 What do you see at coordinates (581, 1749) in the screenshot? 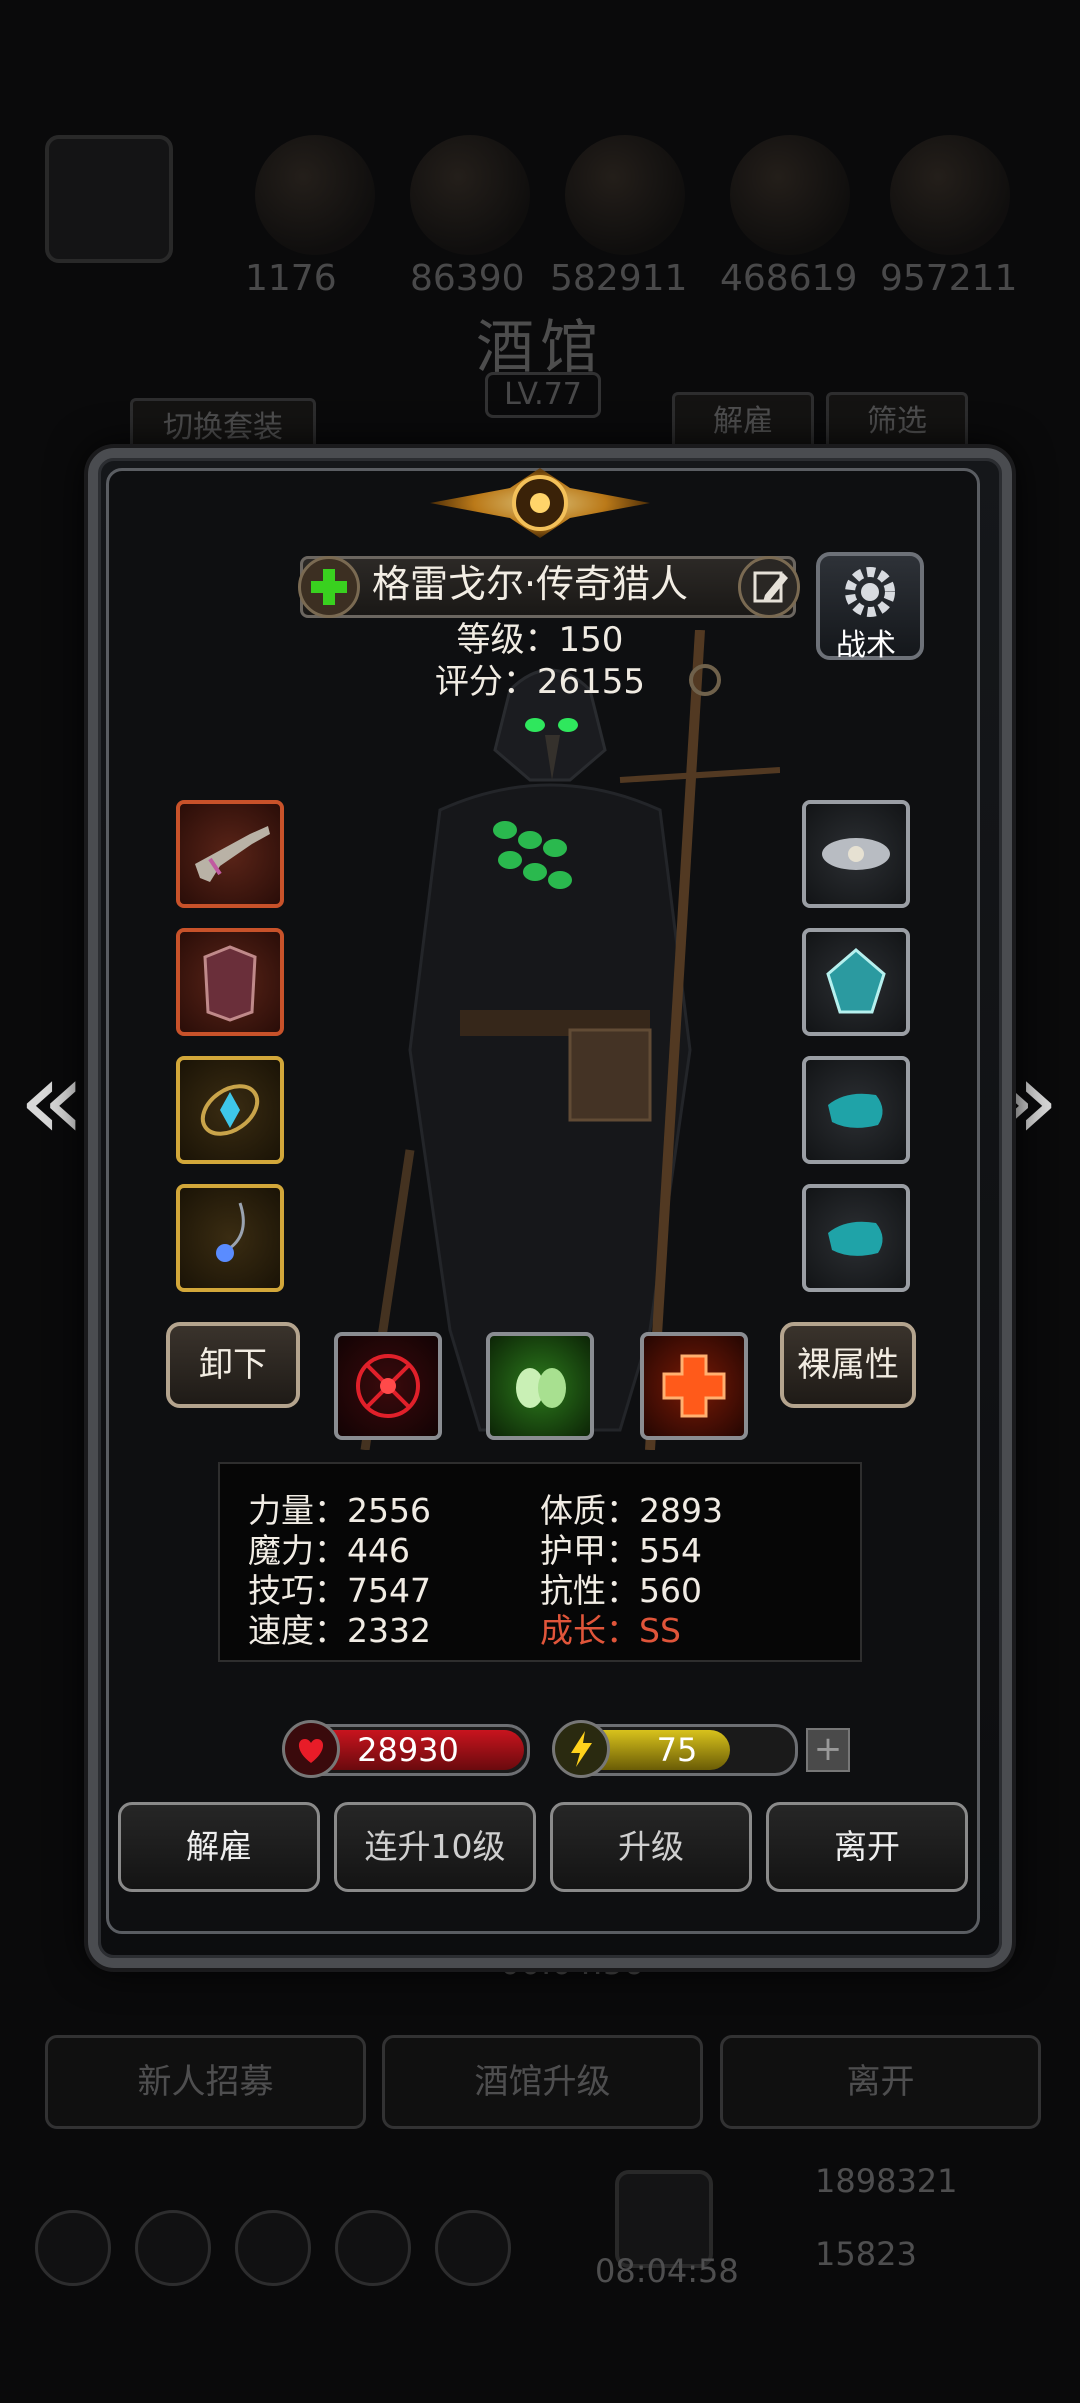
I see `lightning-icon` at bounding box center [581, 1749].